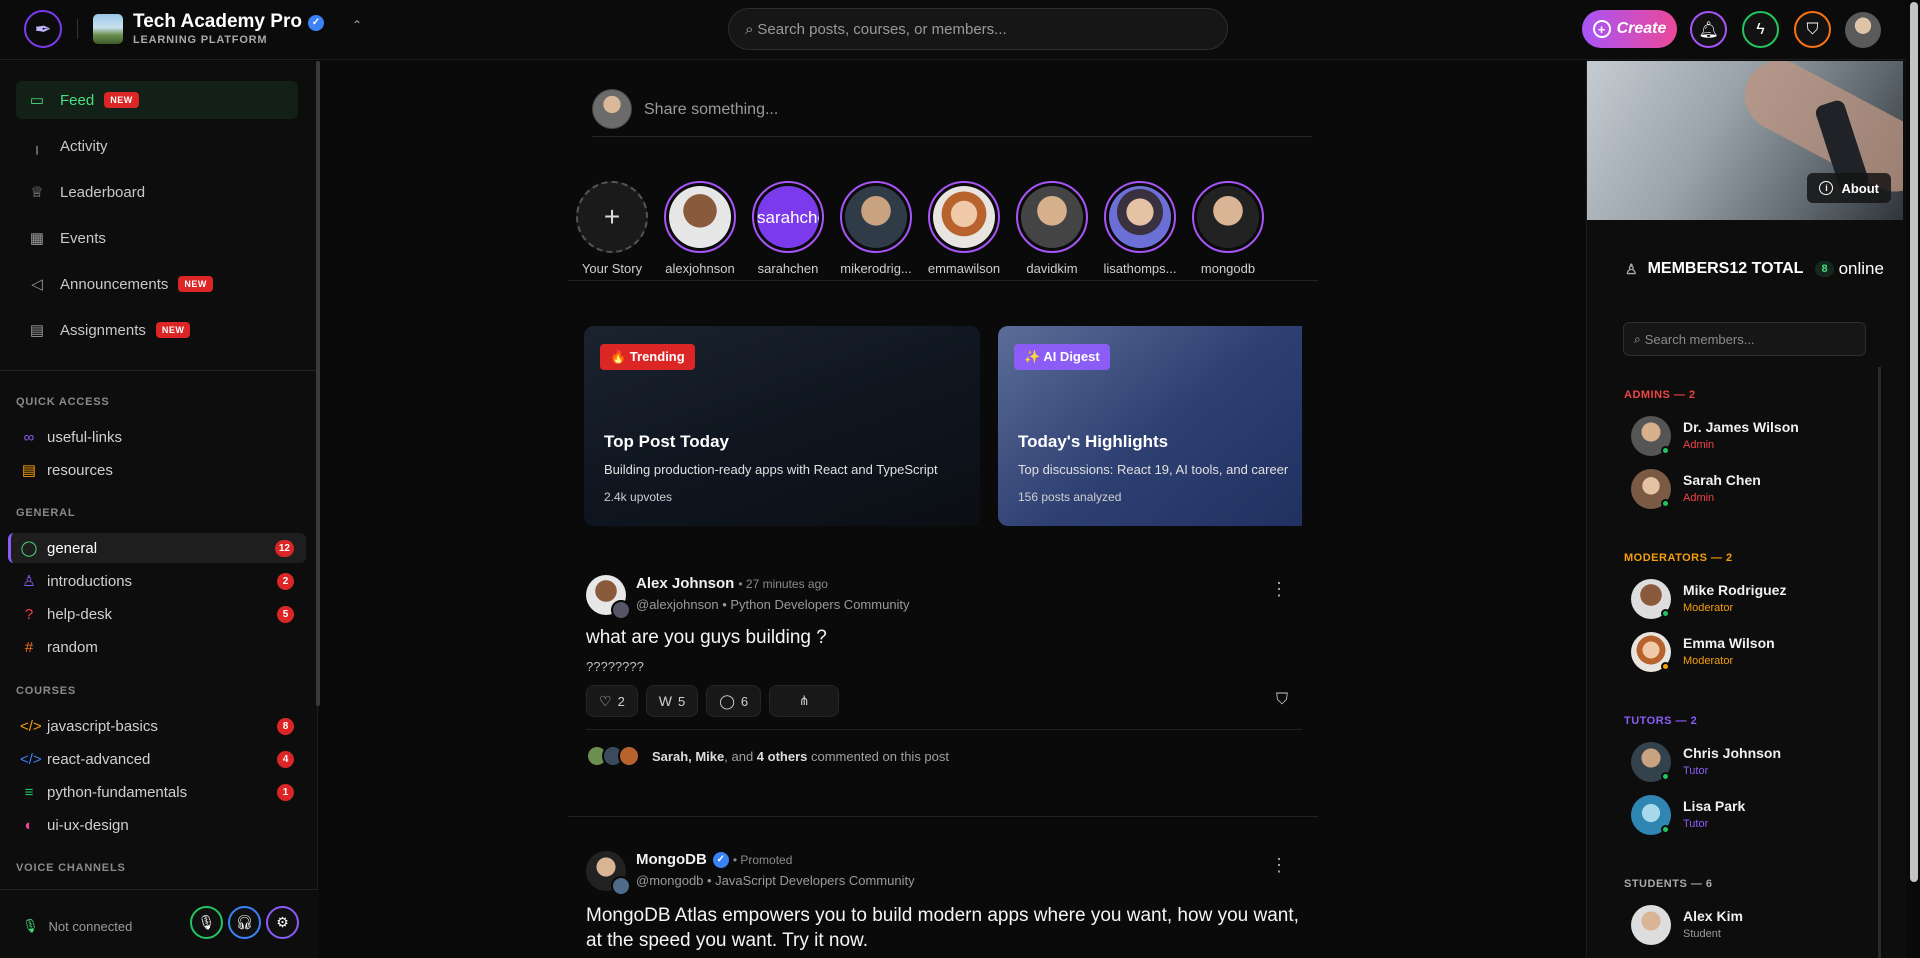 The width and height of the screenshot is (1920, 958). What do you see at coordinates (1722, 480) in the screenshot?
I see `member-name: Sarah Chen` at bounding box center [1722, 480].